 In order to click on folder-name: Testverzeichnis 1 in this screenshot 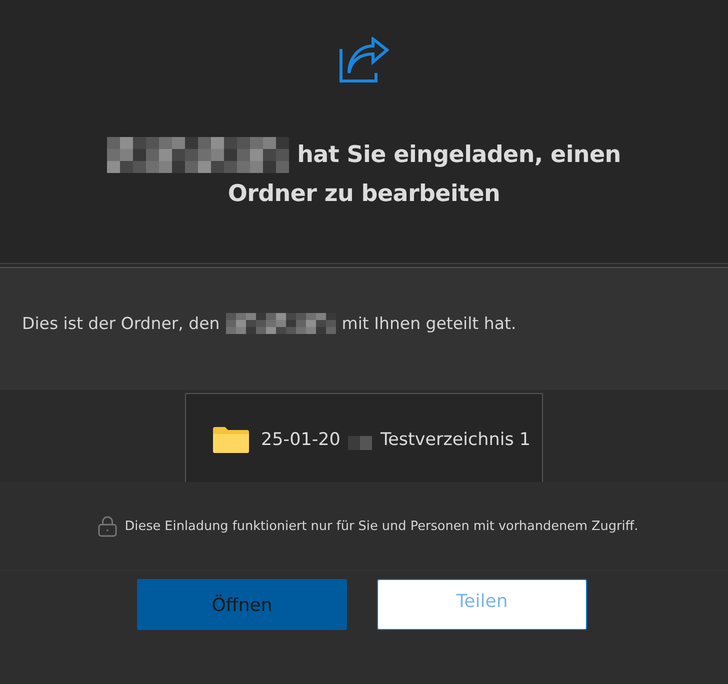, I will do `click(455, 440)`.